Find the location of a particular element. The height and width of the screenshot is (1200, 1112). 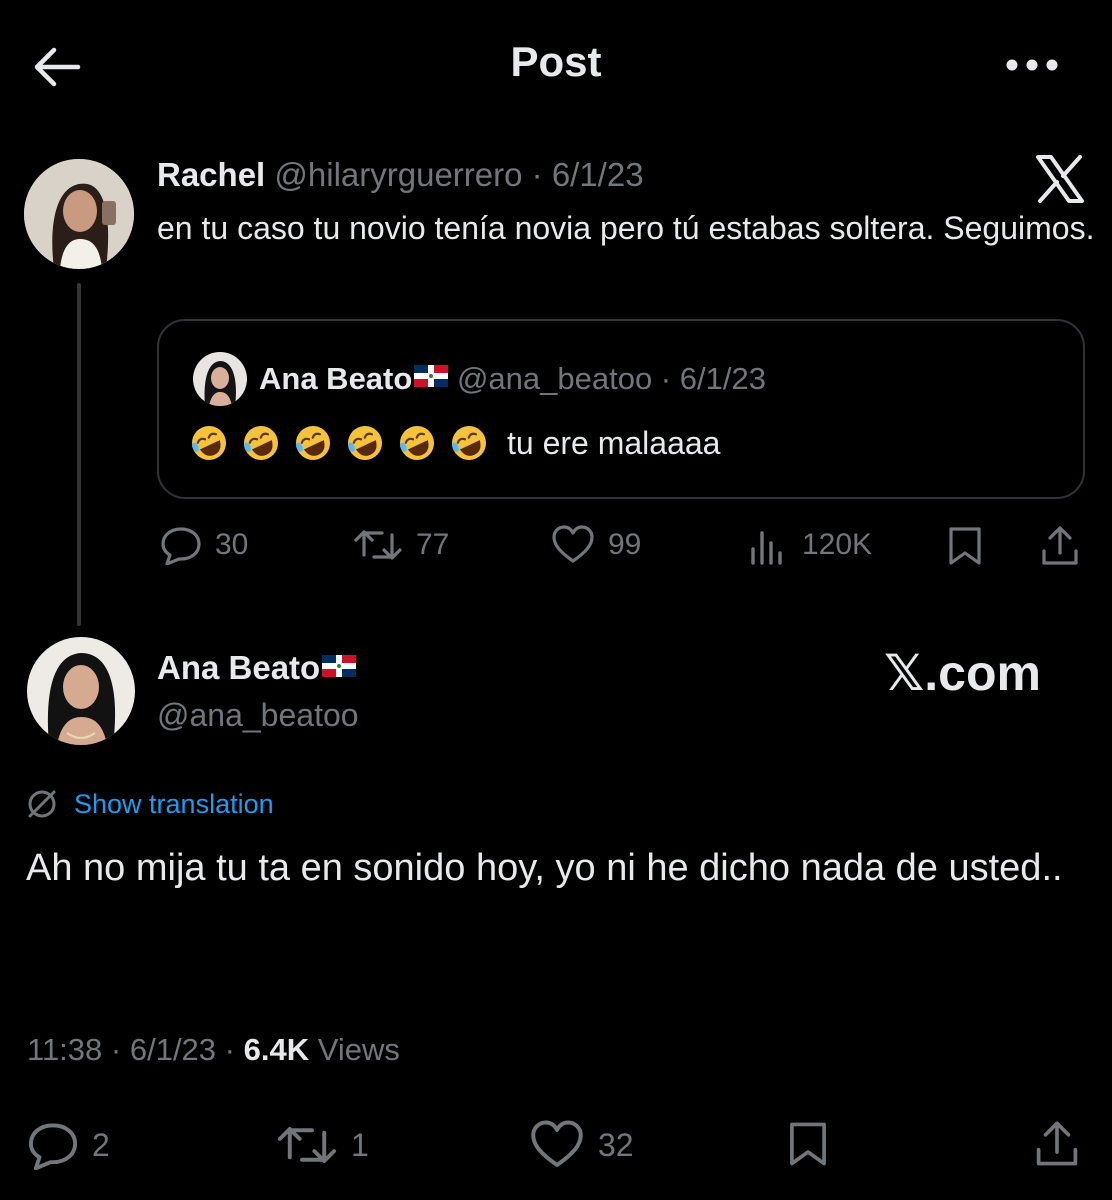

main-author-handle: @ana_beatoo is located at coordinates (258, 715).